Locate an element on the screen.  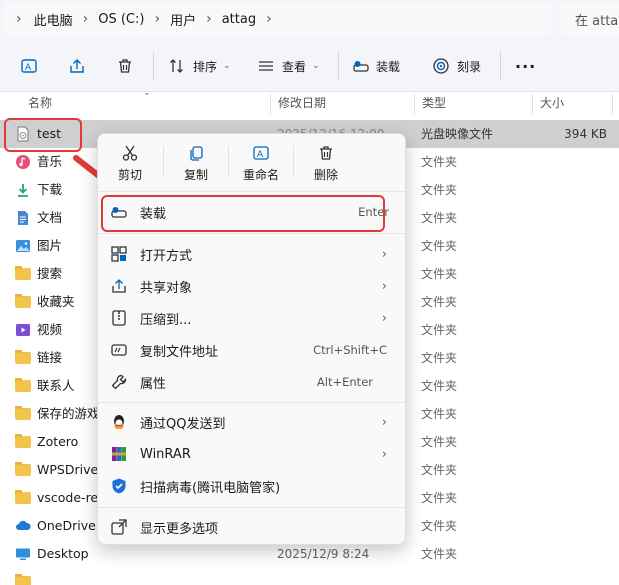
delete-toolbar-button is located at coordinates (125, 66).